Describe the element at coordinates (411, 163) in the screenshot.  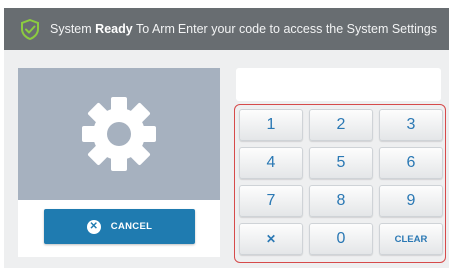
I see `key-6: 6` at that location.